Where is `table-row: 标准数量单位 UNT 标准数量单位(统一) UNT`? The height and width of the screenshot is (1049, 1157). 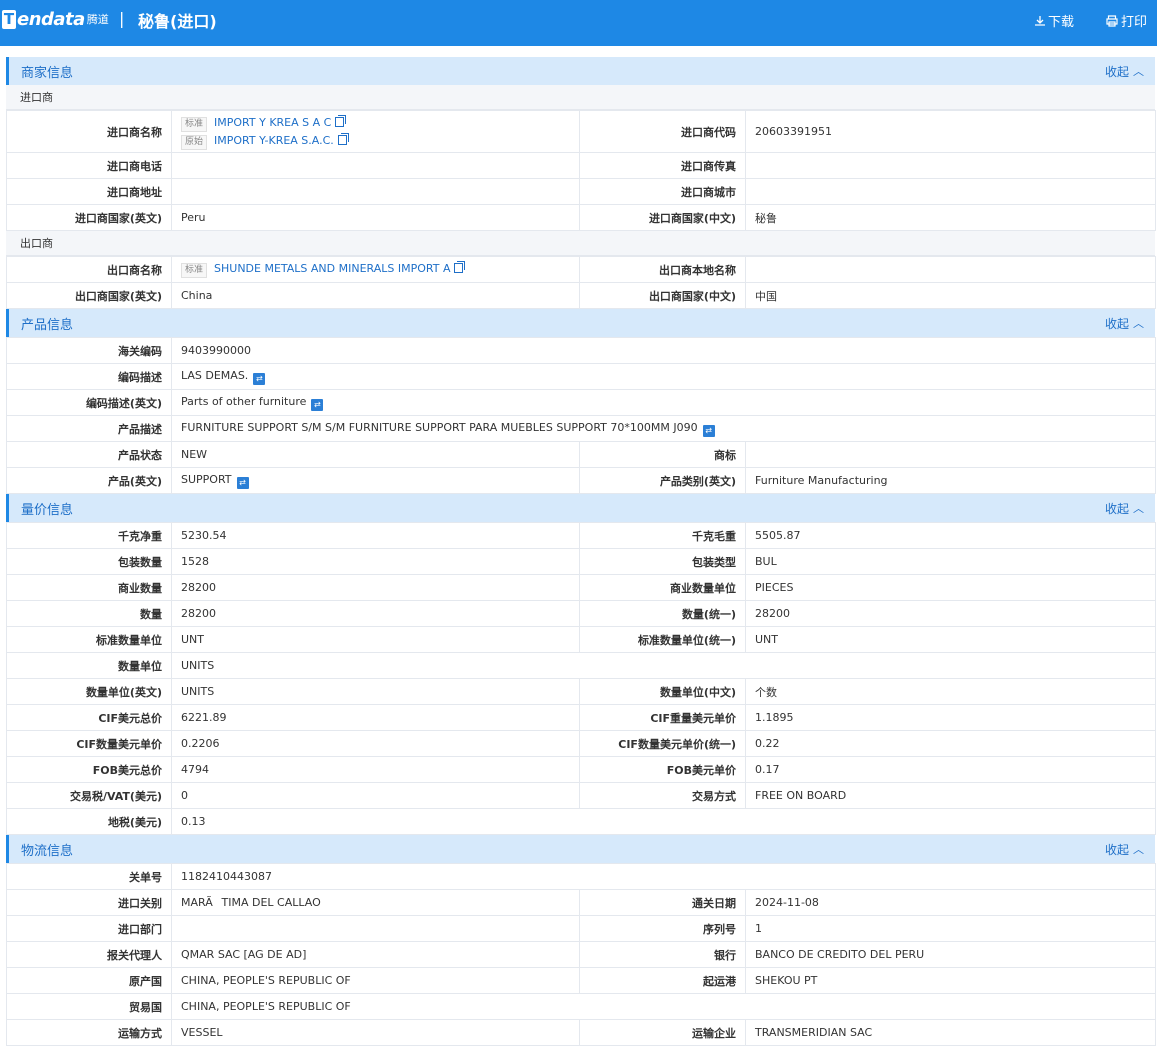 table-row: 标准数量单位 UNT 标准数量单位(统一) UNT is located at coordinates (581, 639).